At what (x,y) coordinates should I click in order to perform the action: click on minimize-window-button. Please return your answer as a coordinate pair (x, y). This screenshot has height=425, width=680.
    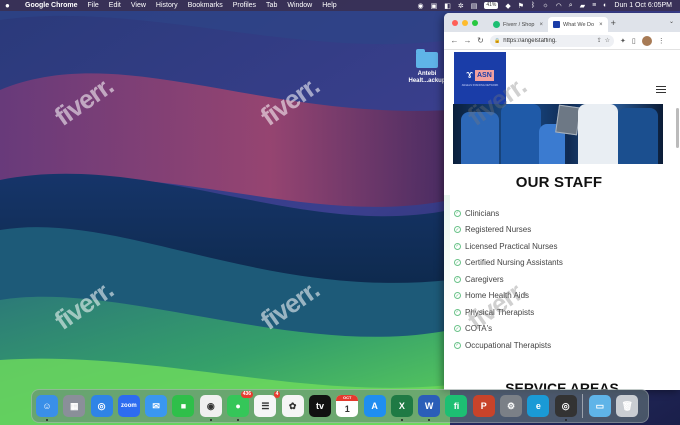
    Looking at the image, I should click on (465, 22).